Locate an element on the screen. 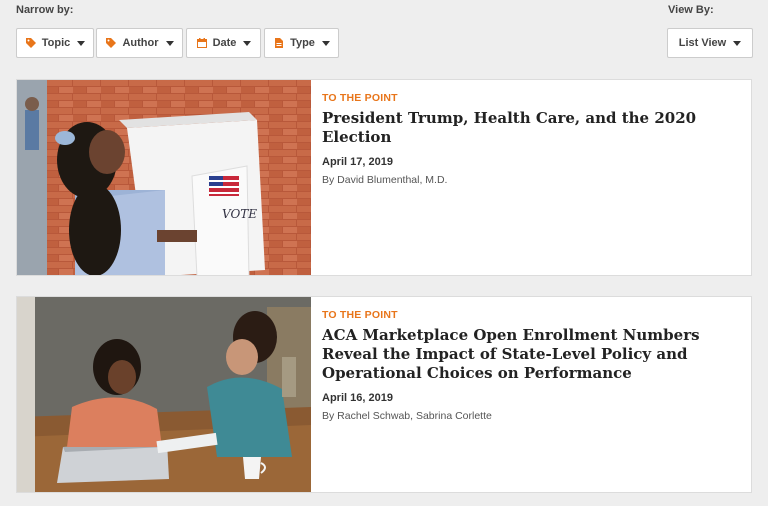 This screenshot has height=506, width=768. author-filter-button: Author is located at coordinates (139, 43).